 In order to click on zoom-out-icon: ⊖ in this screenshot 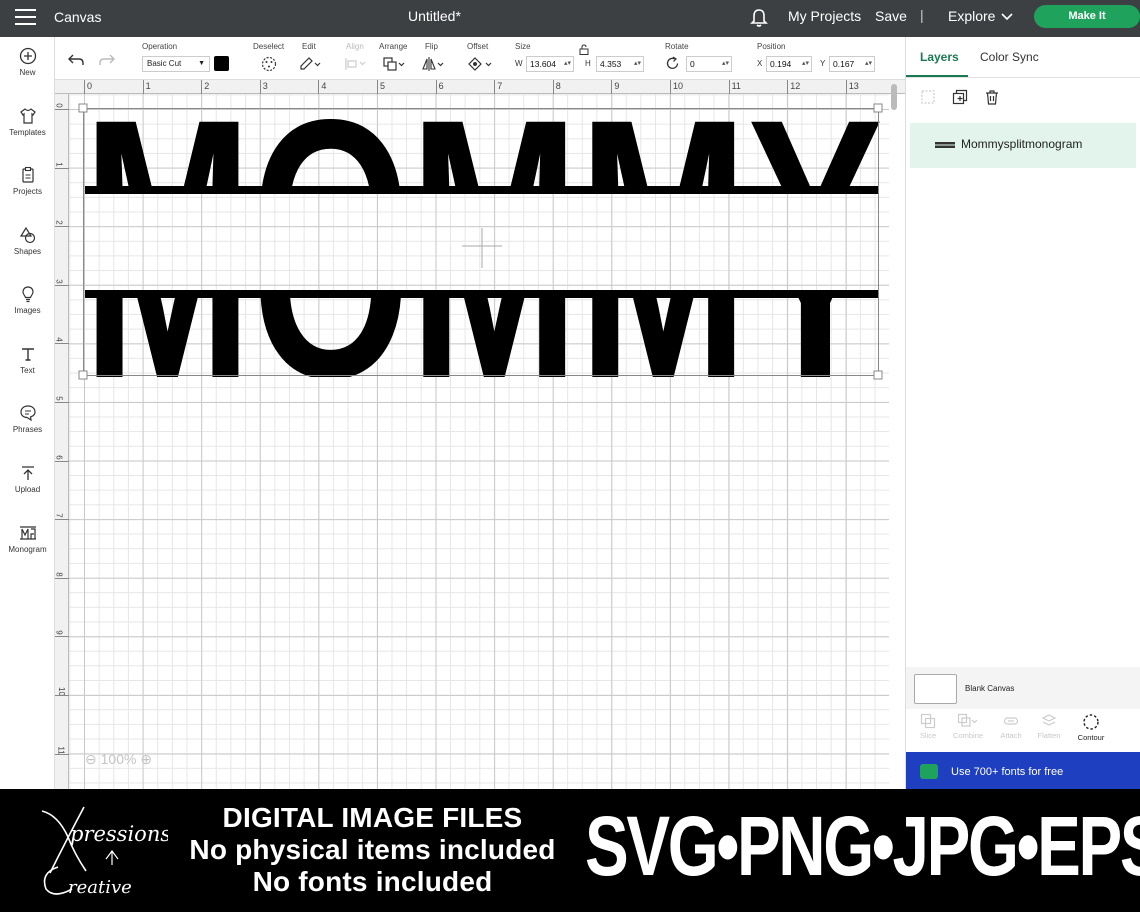, I will do `click(91, 759)`.